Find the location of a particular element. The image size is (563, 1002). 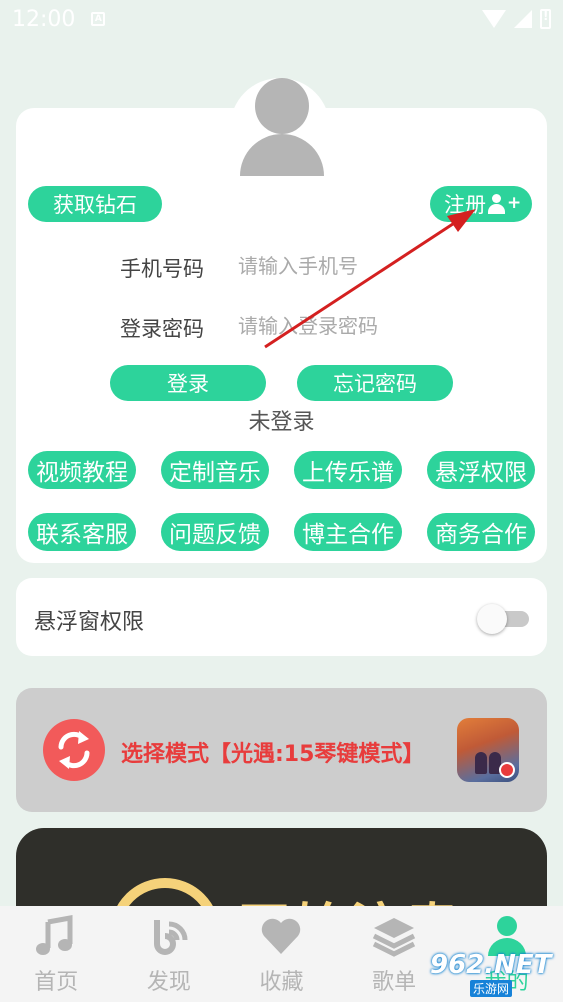

status-icons is located at coordinates (516, 19).